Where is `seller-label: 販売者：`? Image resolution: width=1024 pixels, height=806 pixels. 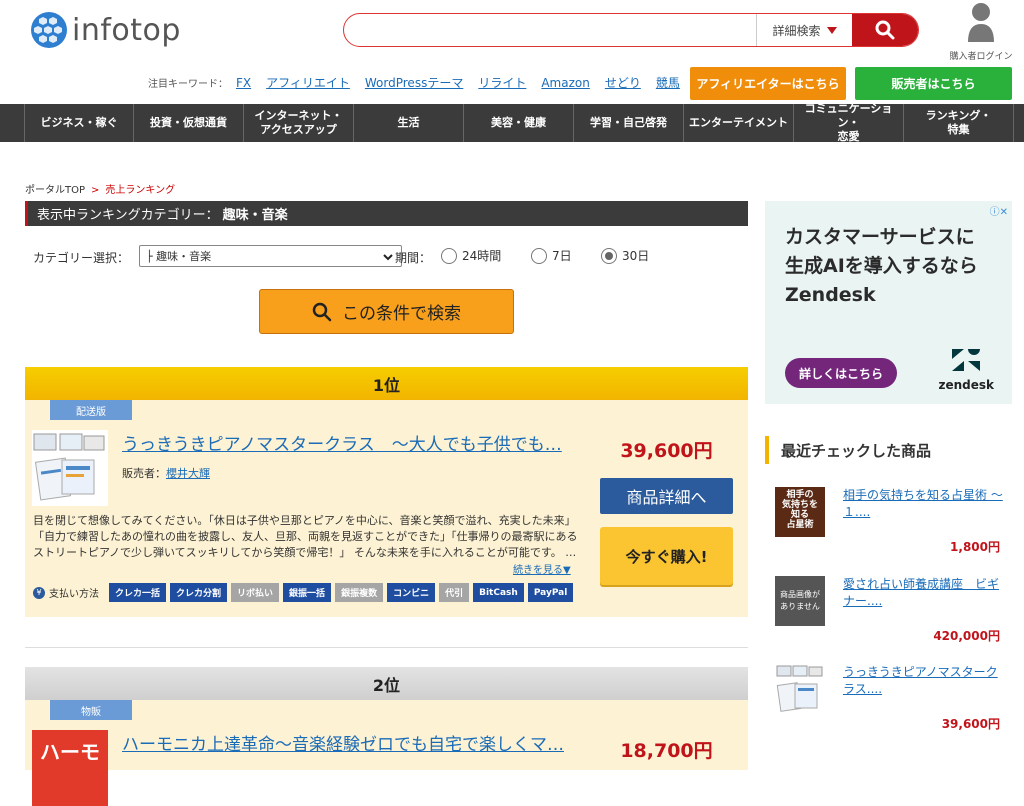
seller-label: 販売者： is located at coordinates (144, 473).